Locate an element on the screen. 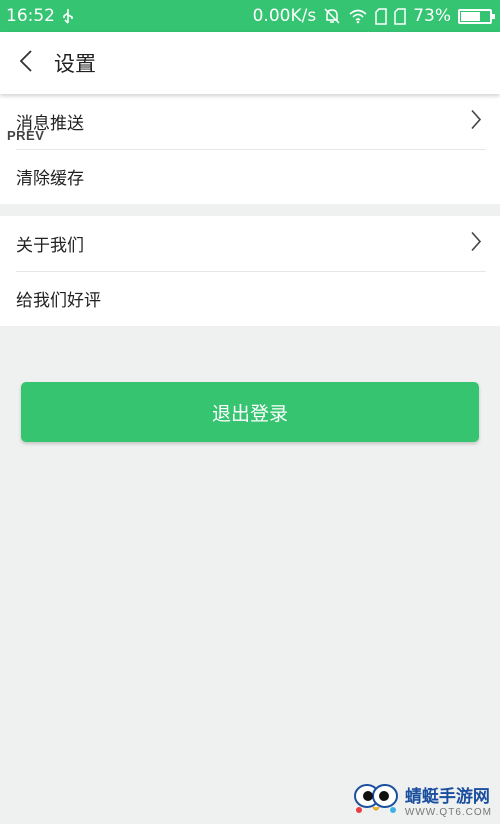 This screenshot has width=500, height=824. watermark-url: WWW.QT6.COM is located at coordinates (448, 812).